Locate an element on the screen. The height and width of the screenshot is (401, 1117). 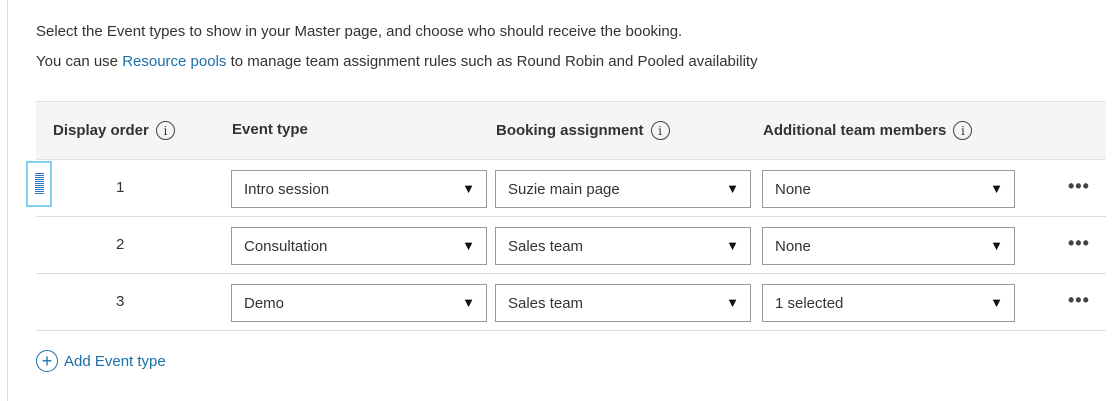
drag-handle-icon is located at coordinates (39, 184).